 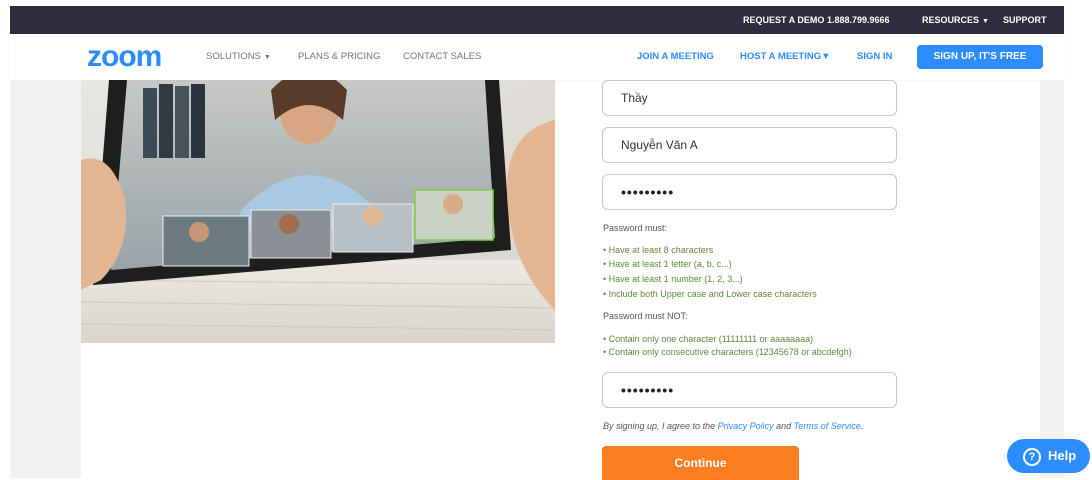 I want to click on first-name-value: Thầy, so click(x=634, y=98).